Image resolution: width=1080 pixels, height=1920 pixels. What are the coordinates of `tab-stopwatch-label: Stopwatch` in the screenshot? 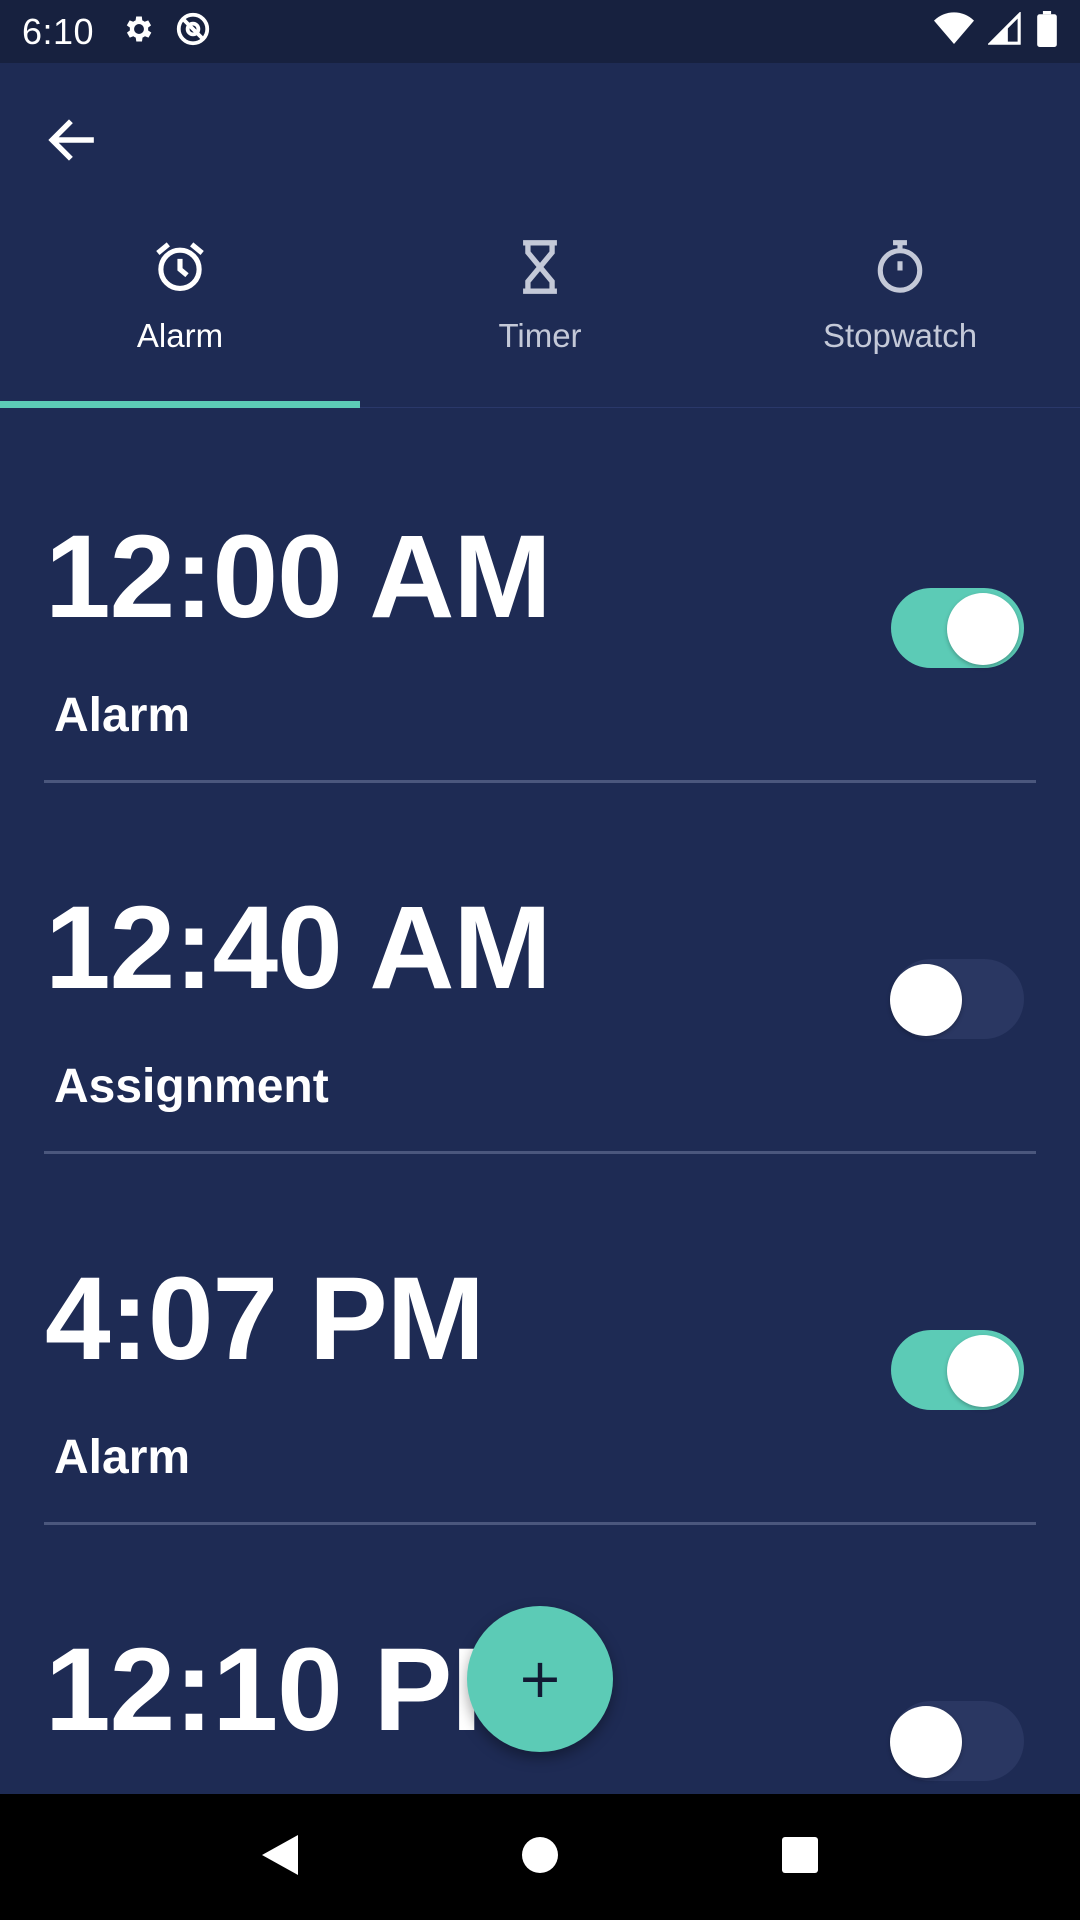 It's located at (900, 335).